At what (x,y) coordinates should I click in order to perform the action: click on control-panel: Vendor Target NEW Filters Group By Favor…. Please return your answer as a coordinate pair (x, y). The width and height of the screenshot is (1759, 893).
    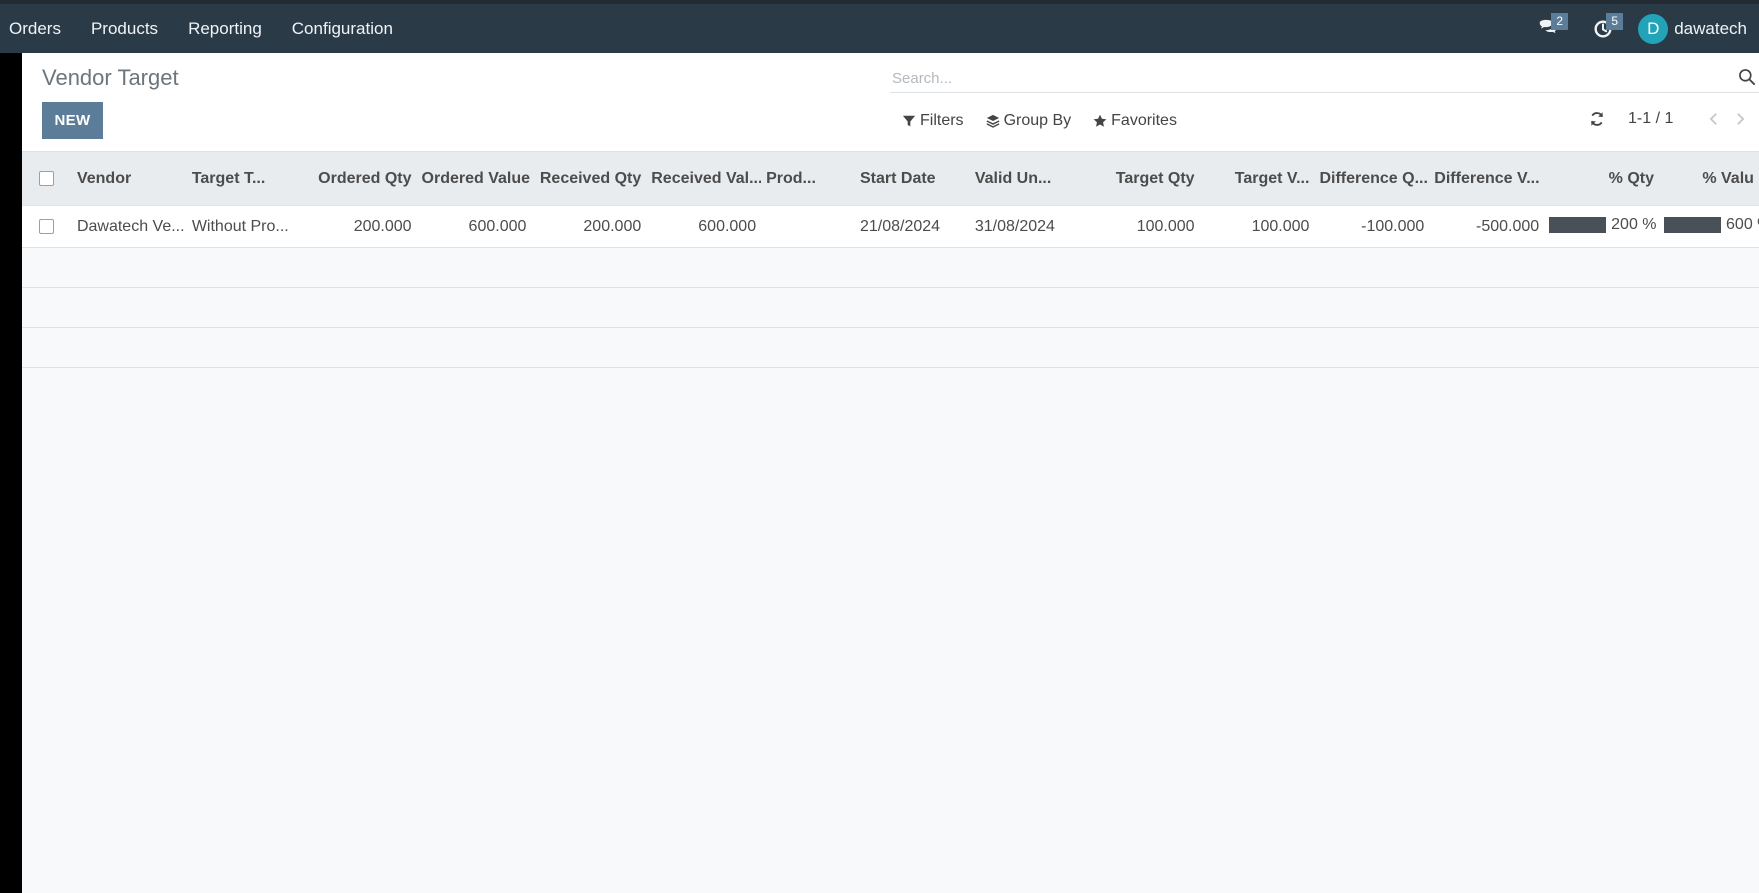
    Looking at the image, I should click on (890, 102).